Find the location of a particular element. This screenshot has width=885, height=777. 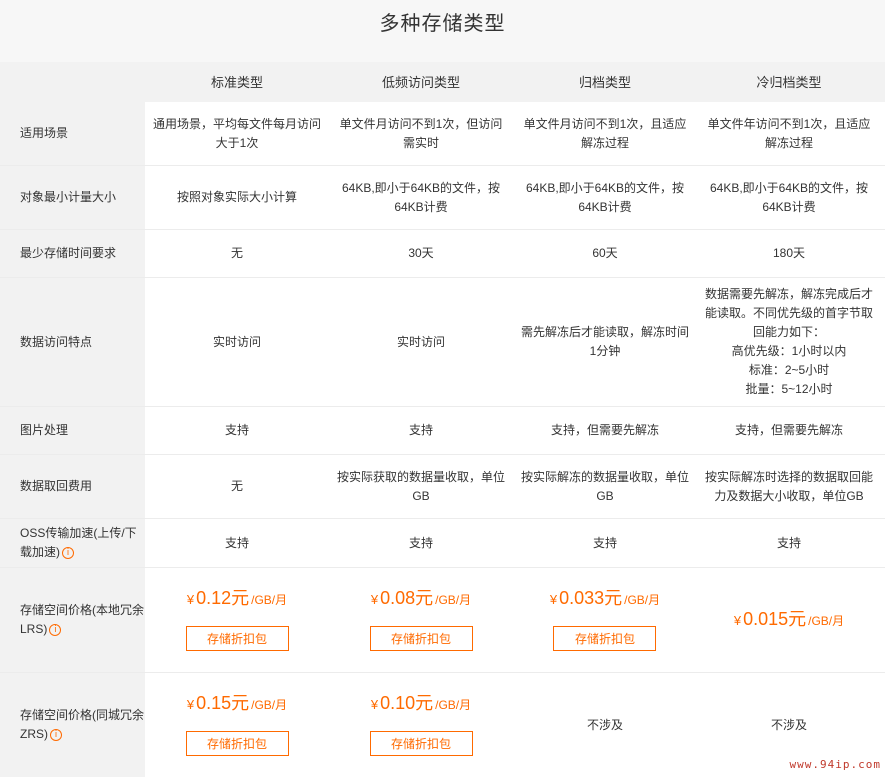

table-header: 标准类型 低频访问类型 归档类型 冷归档类型 is located at coordinates (442, 82).